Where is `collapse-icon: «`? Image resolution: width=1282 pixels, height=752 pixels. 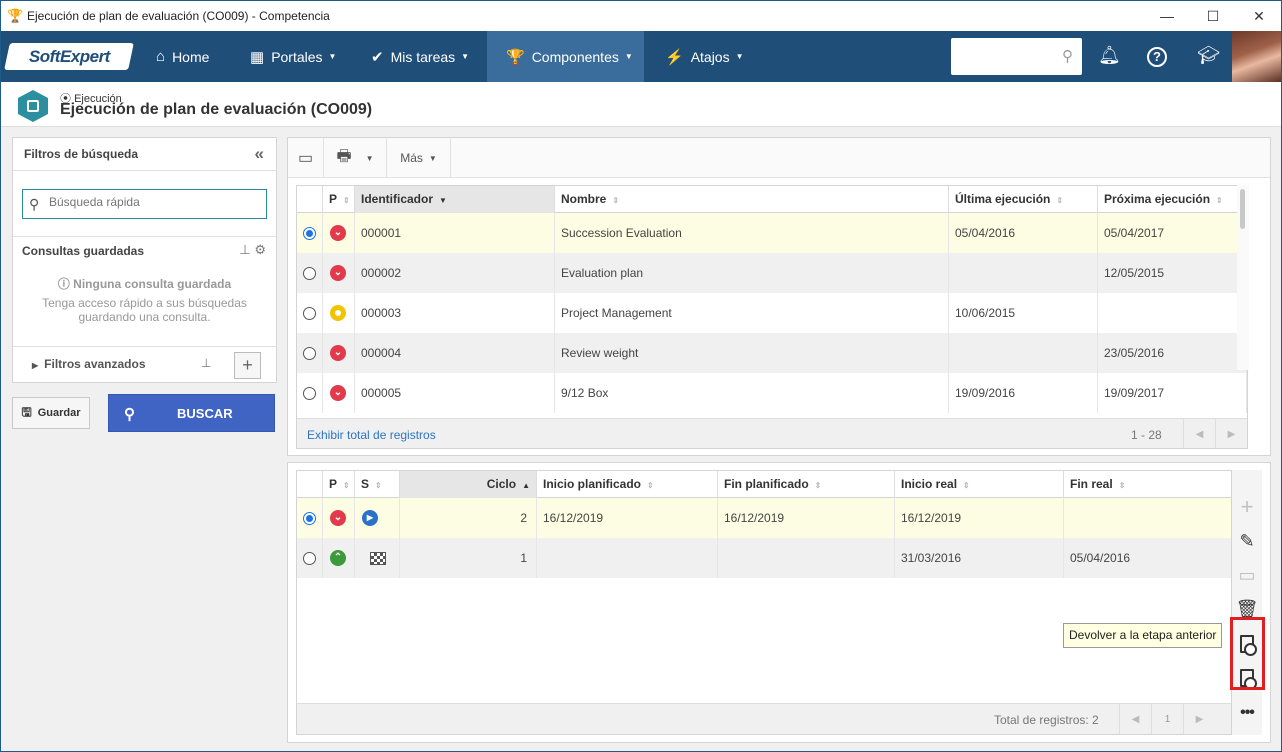
collapse-icon: « is located at coordinates (259, 154).